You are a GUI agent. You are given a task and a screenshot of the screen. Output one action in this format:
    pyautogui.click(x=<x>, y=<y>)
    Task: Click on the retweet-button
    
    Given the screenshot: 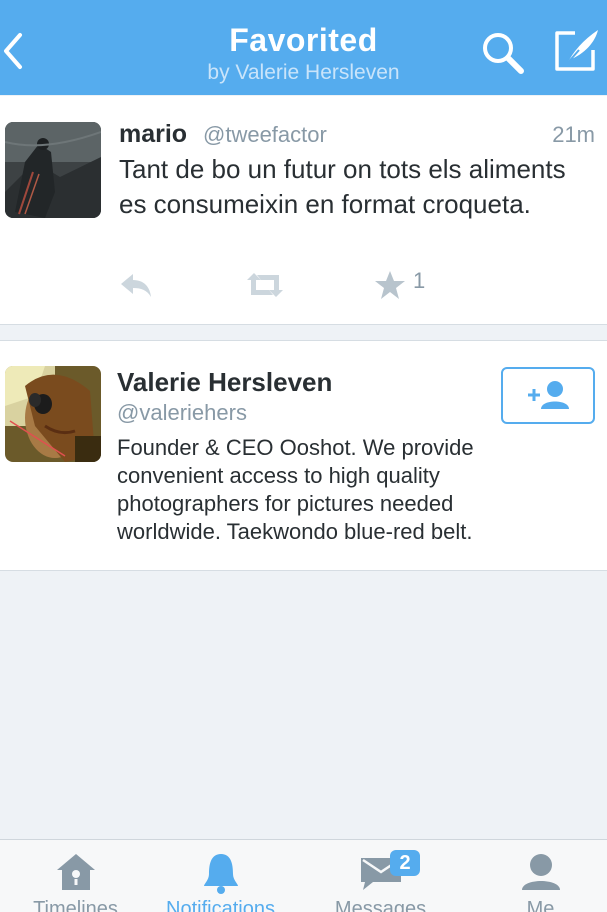 What is the action you would take?
    pyautogui.click(x=265, y=285)
    